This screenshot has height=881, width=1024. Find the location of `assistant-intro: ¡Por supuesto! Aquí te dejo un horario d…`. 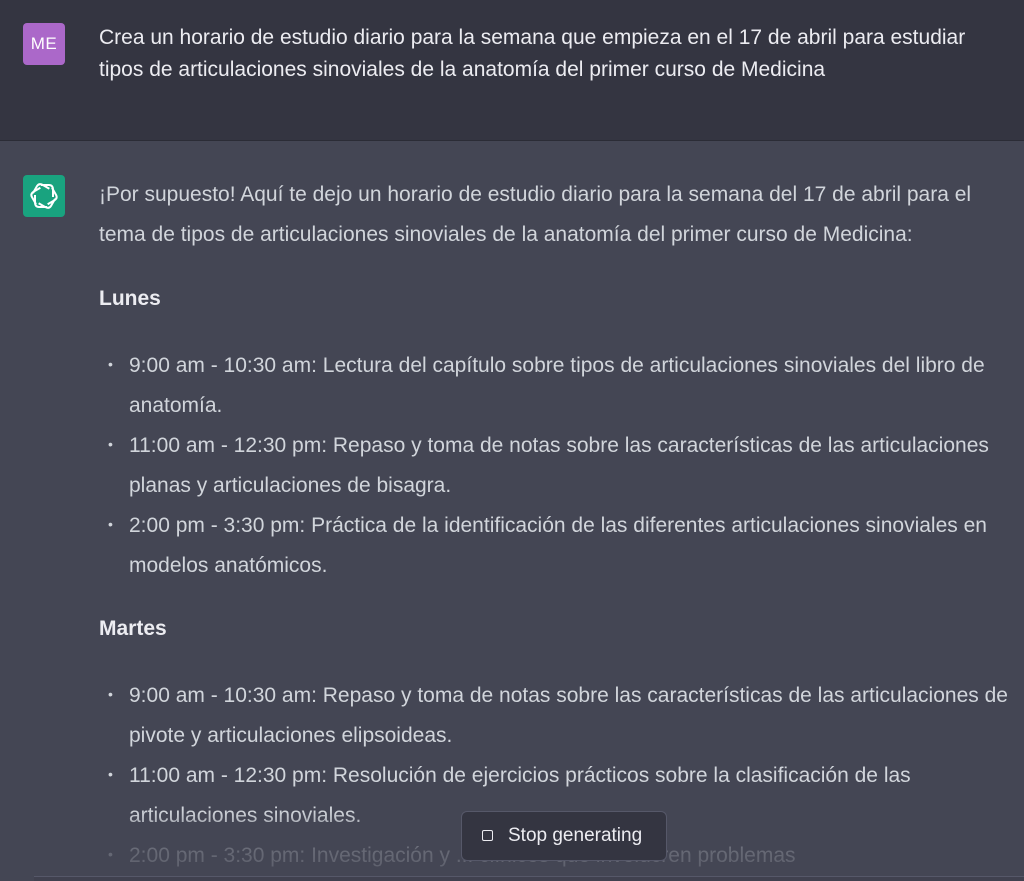

assistant-intro: ¡Por supuesto! Aquí te dejo un horario d… is located at coordinates (535, 214).